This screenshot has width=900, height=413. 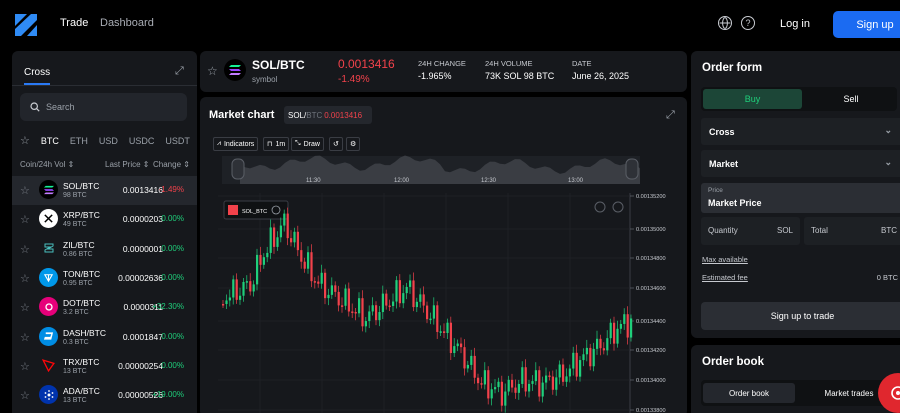 What do you see at coordinates (104, 395) in the screenshot?
I see `market-row: ☆ ADA/BTC 13 BTC 0.00000526 +19.00%` at bounding box center [104, 395].